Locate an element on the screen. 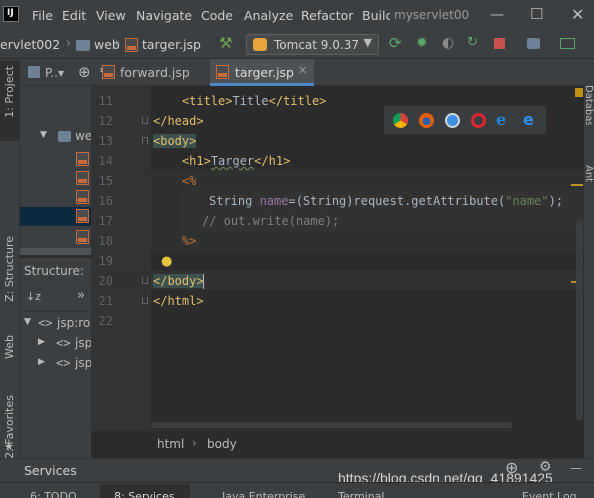  stop-icon is located at coordinates (499, 43).